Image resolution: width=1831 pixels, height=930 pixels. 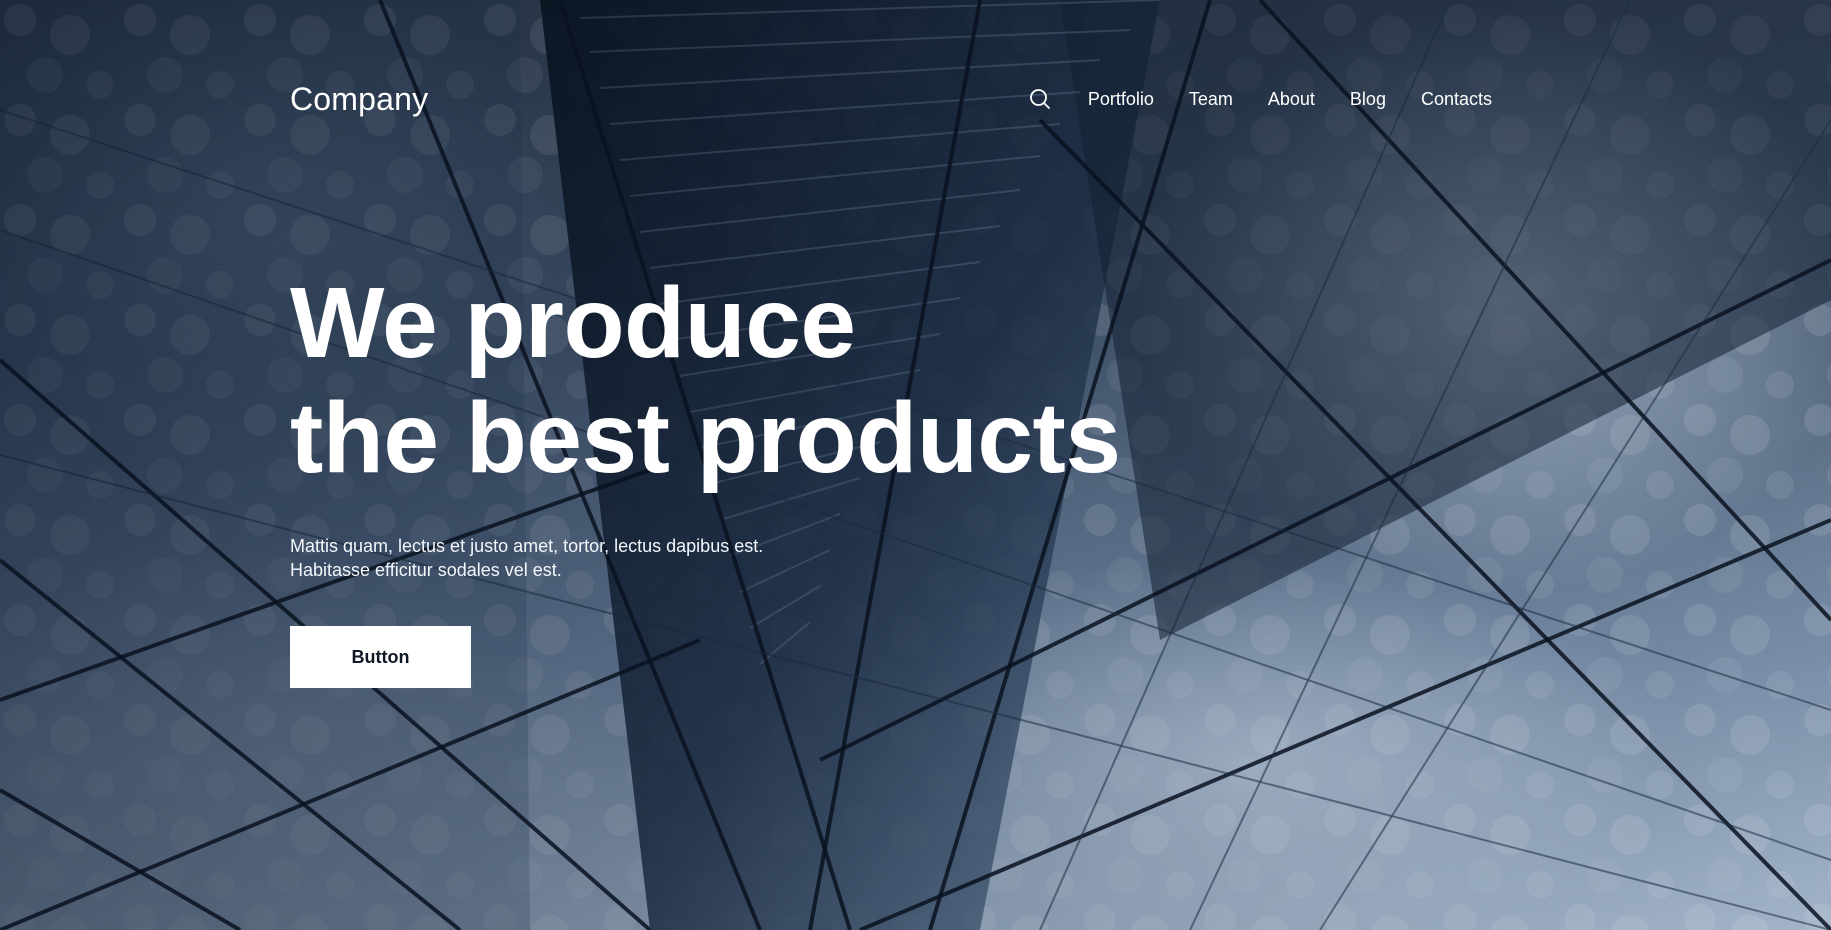 What do you see at coordinates (1259, 99) in the screenshot?
I see `main-navigation: Portfolio Team About Blog Contacts` at bounding box center [1259, 99].